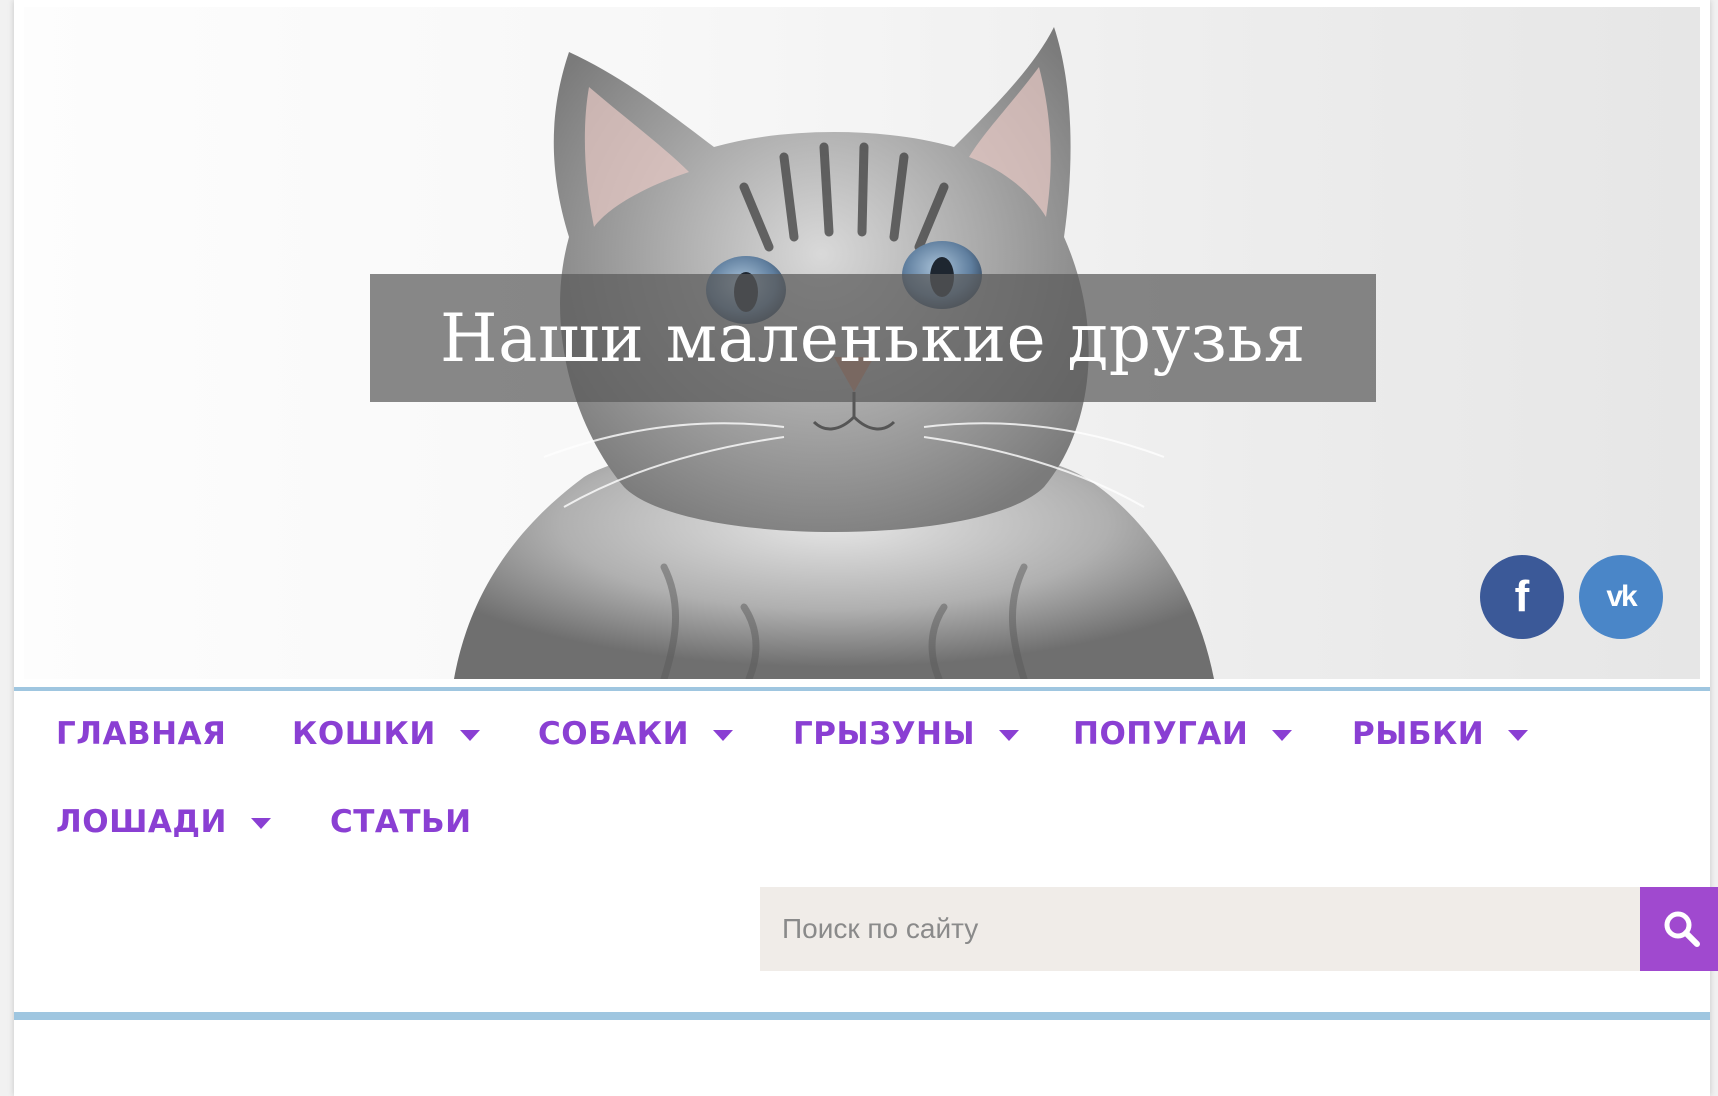 Image resolution: width=1718 pixels, height=1096 pixels. I want to click on vk-icon: vk, so click(1621, 596).